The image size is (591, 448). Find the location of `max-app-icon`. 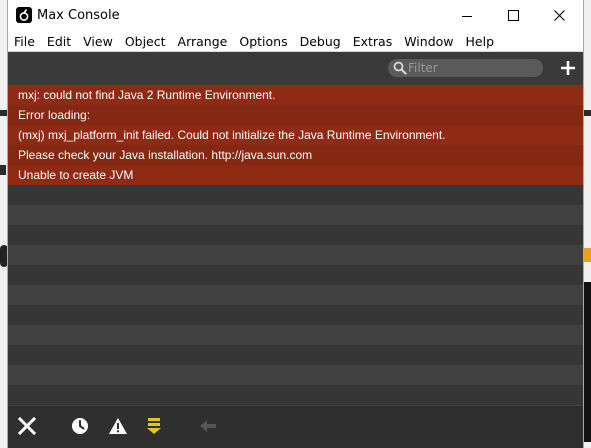

max-app-icon is located at coordinates (24, 15).